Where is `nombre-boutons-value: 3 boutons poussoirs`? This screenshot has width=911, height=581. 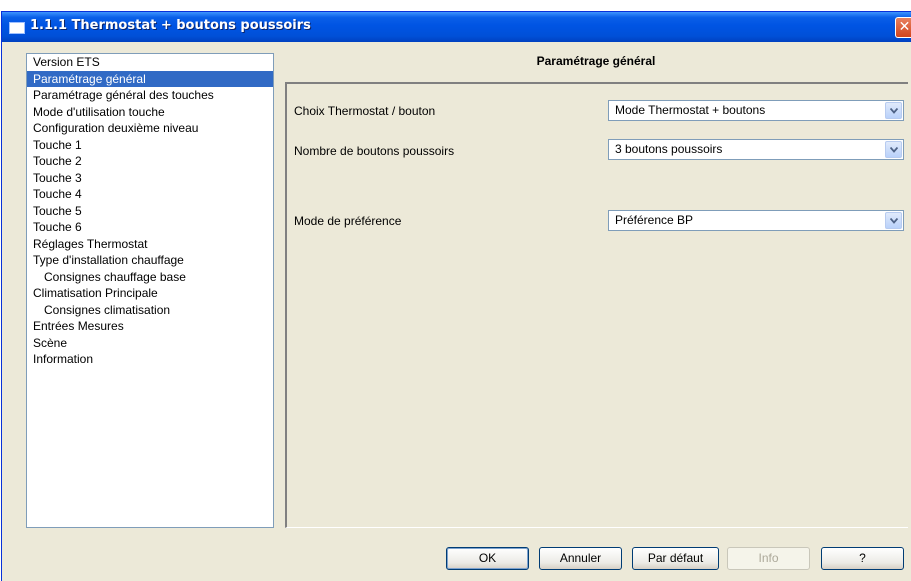
nombre-boutons-value: 3 boutons poussoirs is located at coordinates (669, 149).